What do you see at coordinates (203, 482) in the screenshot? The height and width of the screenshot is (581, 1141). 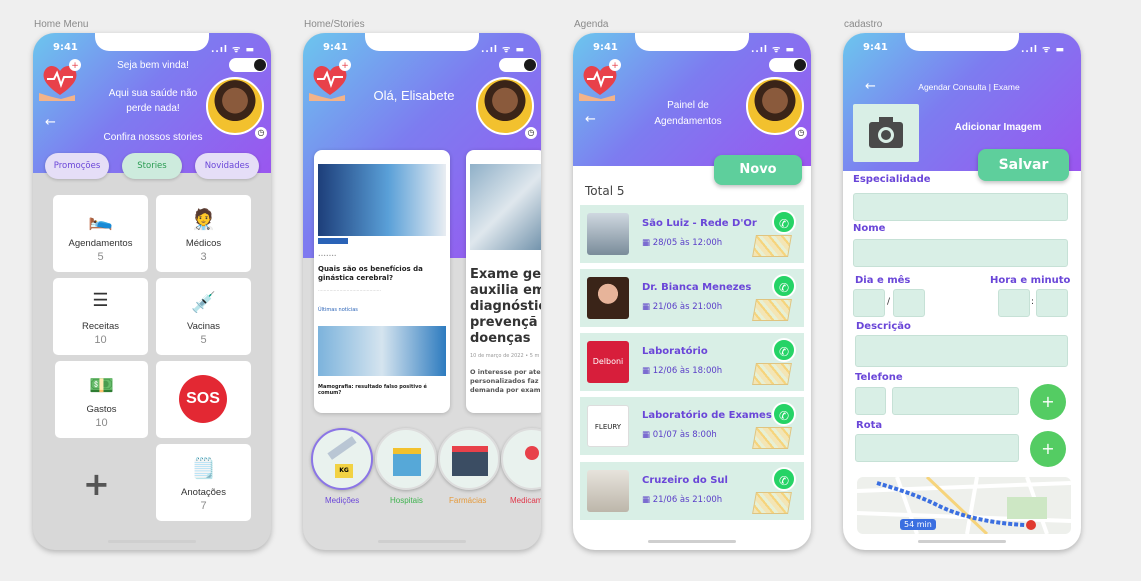 I see `tile-anotacoes: 🗒️ Anotações 7` at bounding box center [203, 482].